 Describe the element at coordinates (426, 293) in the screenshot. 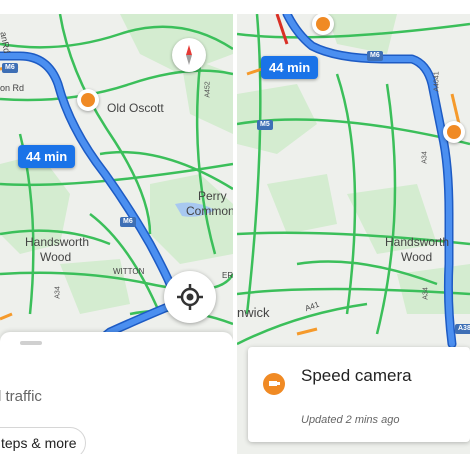

I see `road-tag-a34-south: A34` at that location.